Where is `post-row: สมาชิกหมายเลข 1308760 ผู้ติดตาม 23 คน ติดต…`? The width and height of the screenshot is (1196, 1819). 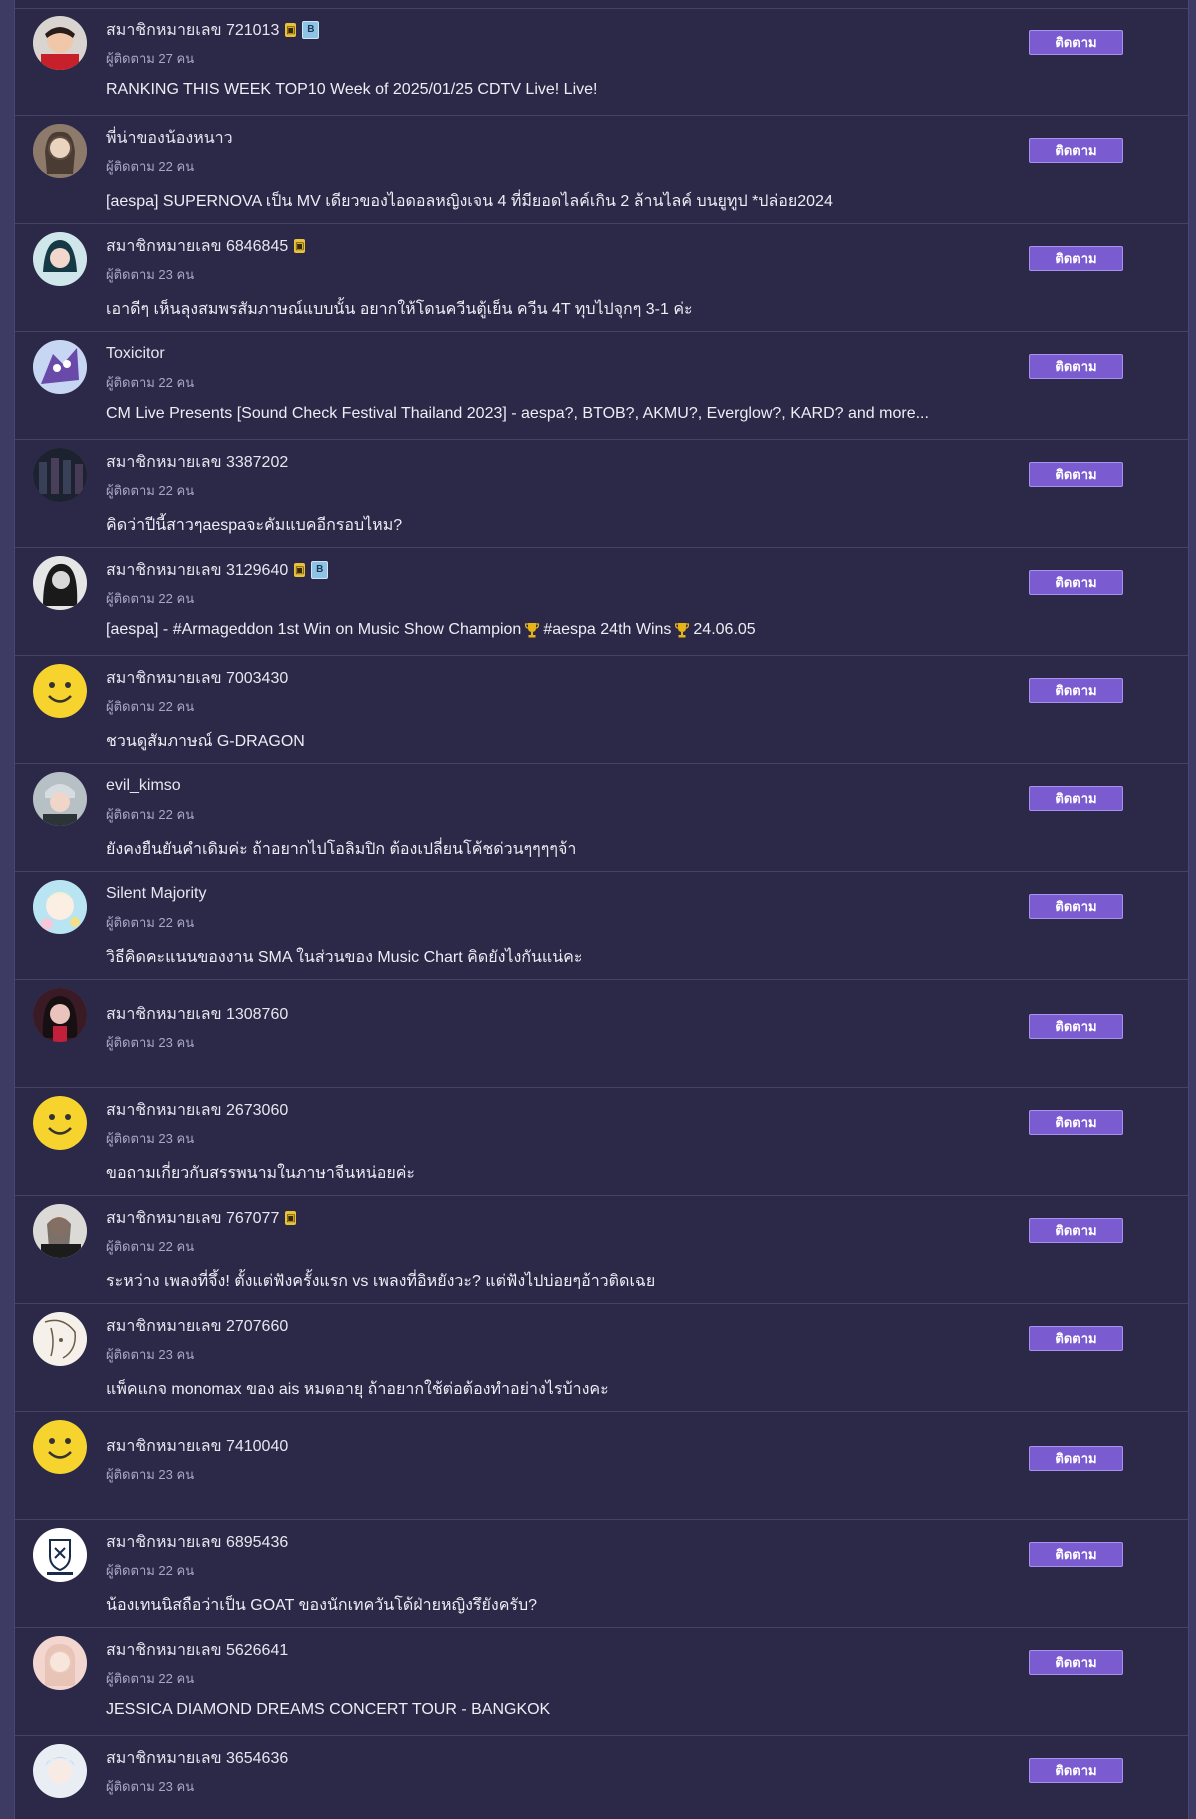
post-row: สมาชิกหมายเลข 1308760 ผู้ติดตาม 23 คน ติดต… is located at coordinates (601, 1034).